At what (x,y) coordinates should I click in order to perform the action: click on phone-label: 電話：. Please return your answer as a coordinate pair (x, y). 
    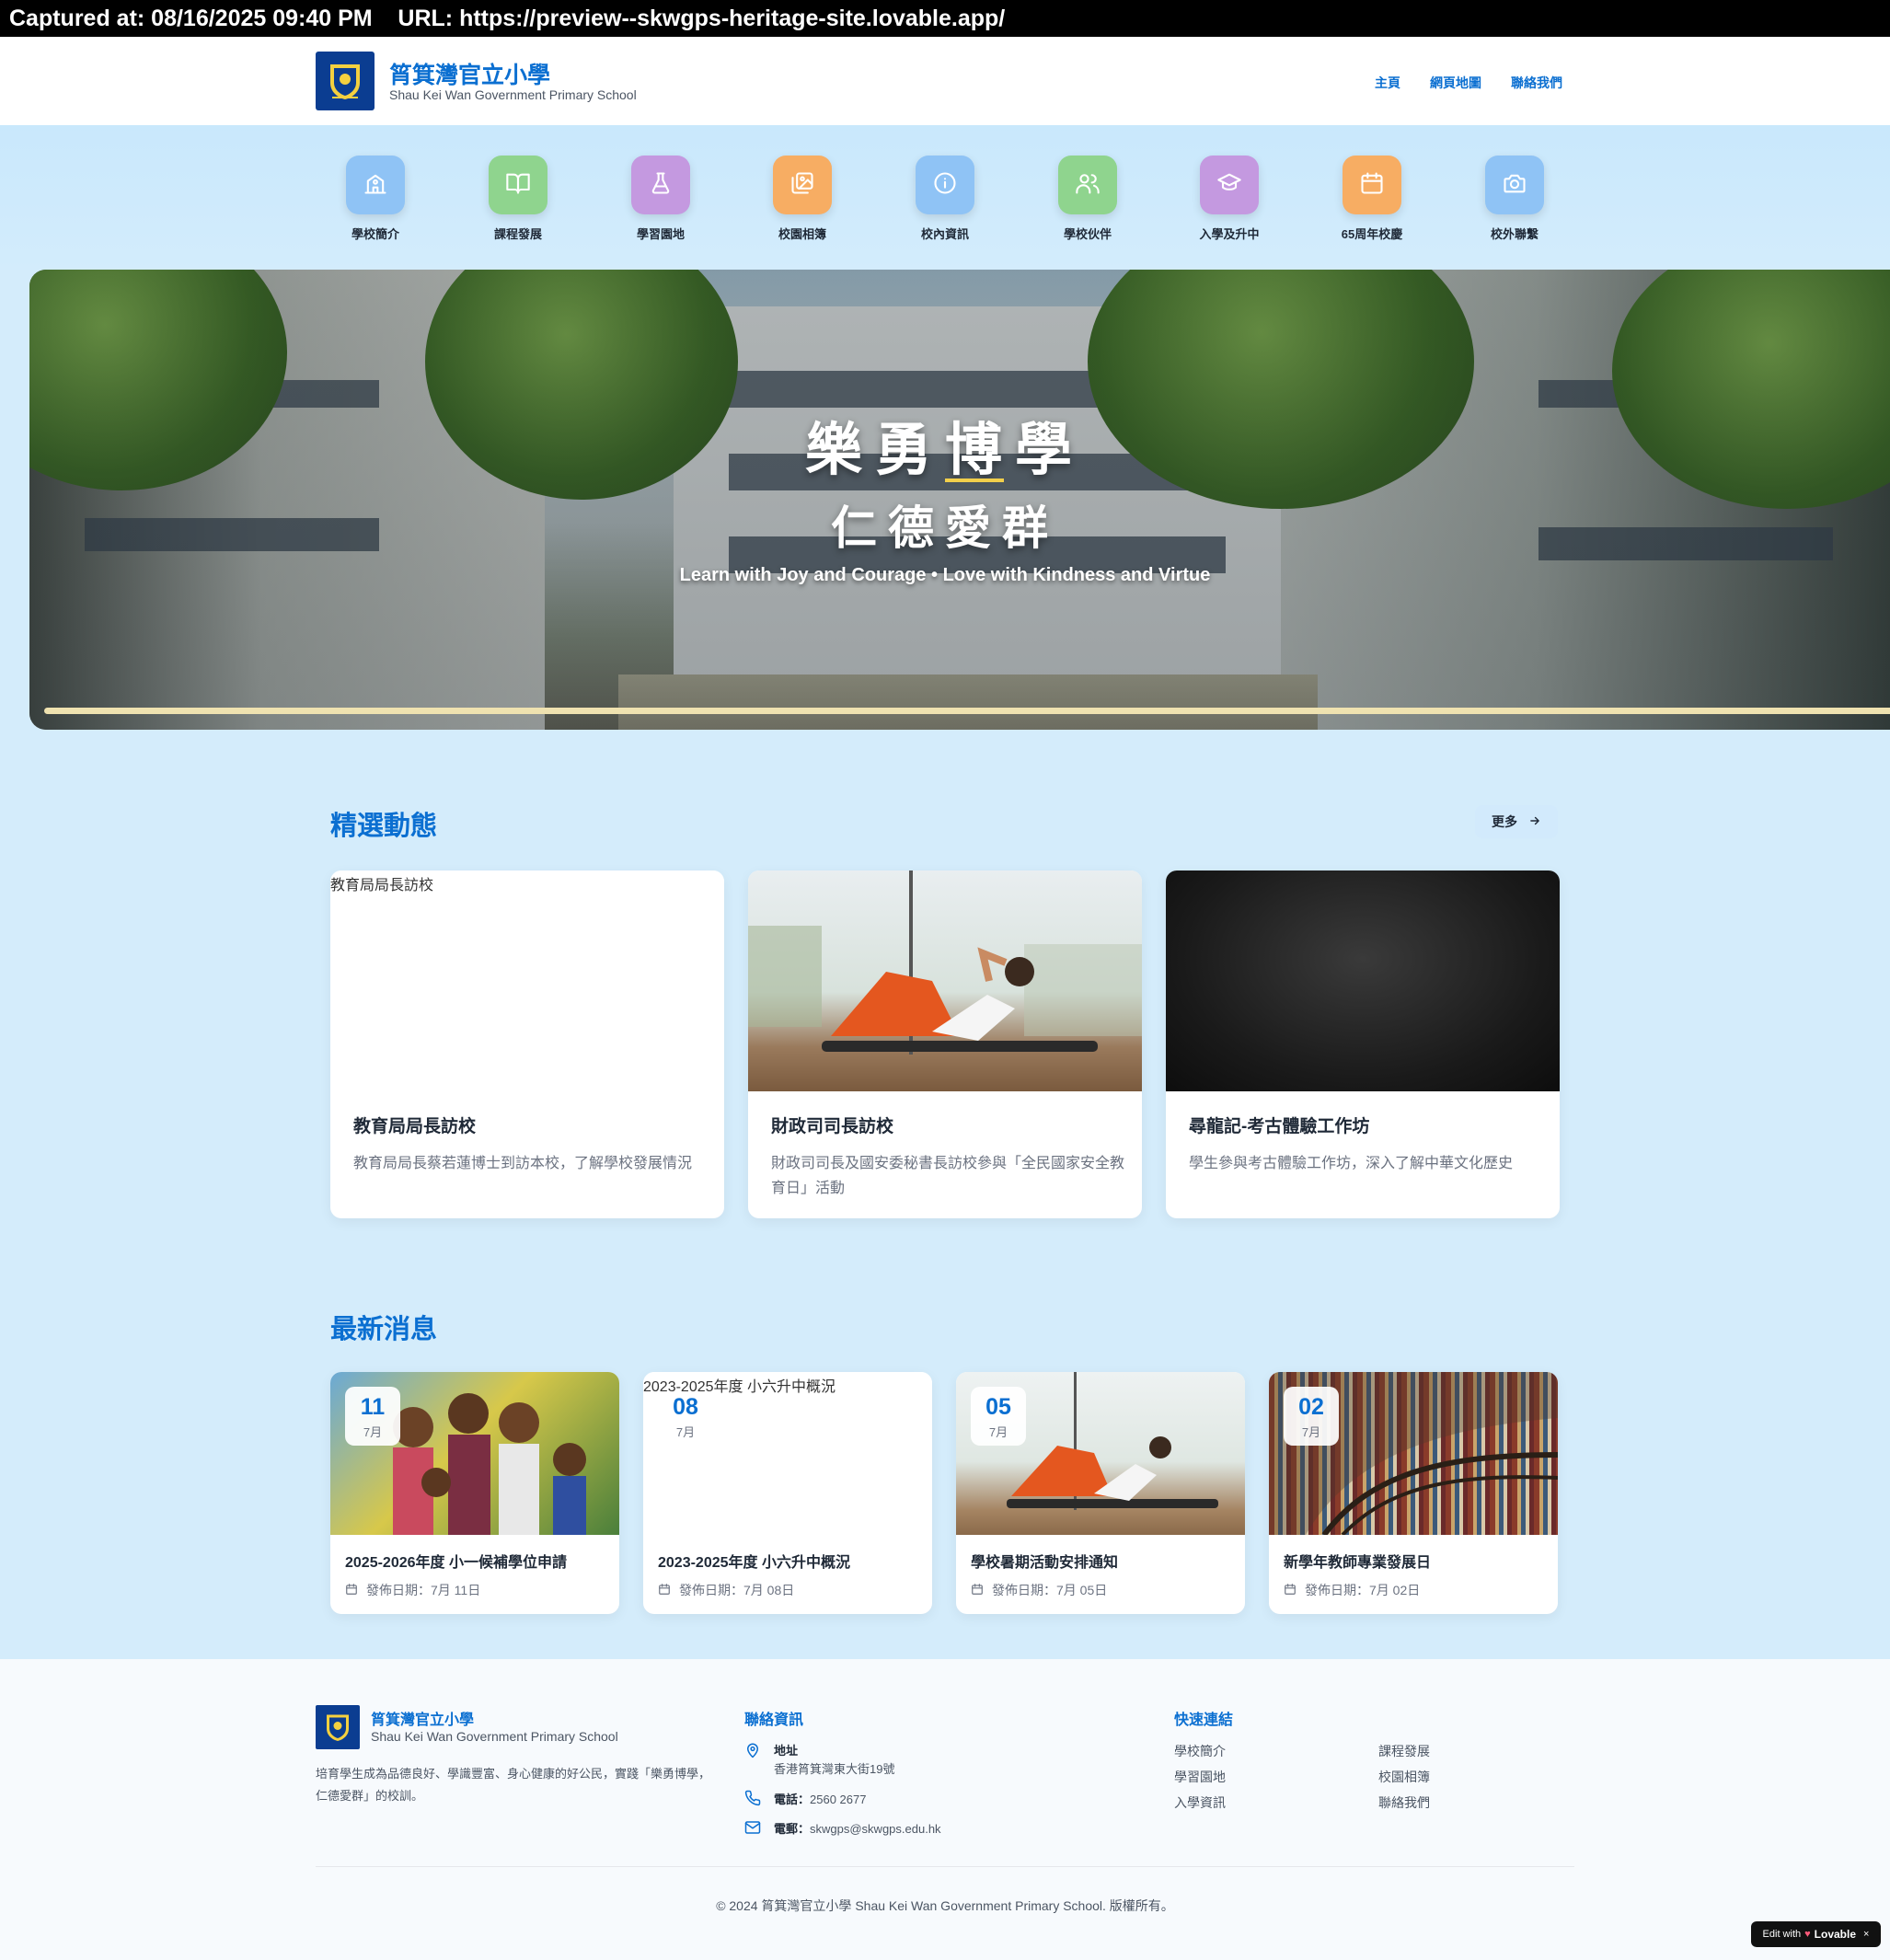
    Looking at the image, I should click on (793, 1799).